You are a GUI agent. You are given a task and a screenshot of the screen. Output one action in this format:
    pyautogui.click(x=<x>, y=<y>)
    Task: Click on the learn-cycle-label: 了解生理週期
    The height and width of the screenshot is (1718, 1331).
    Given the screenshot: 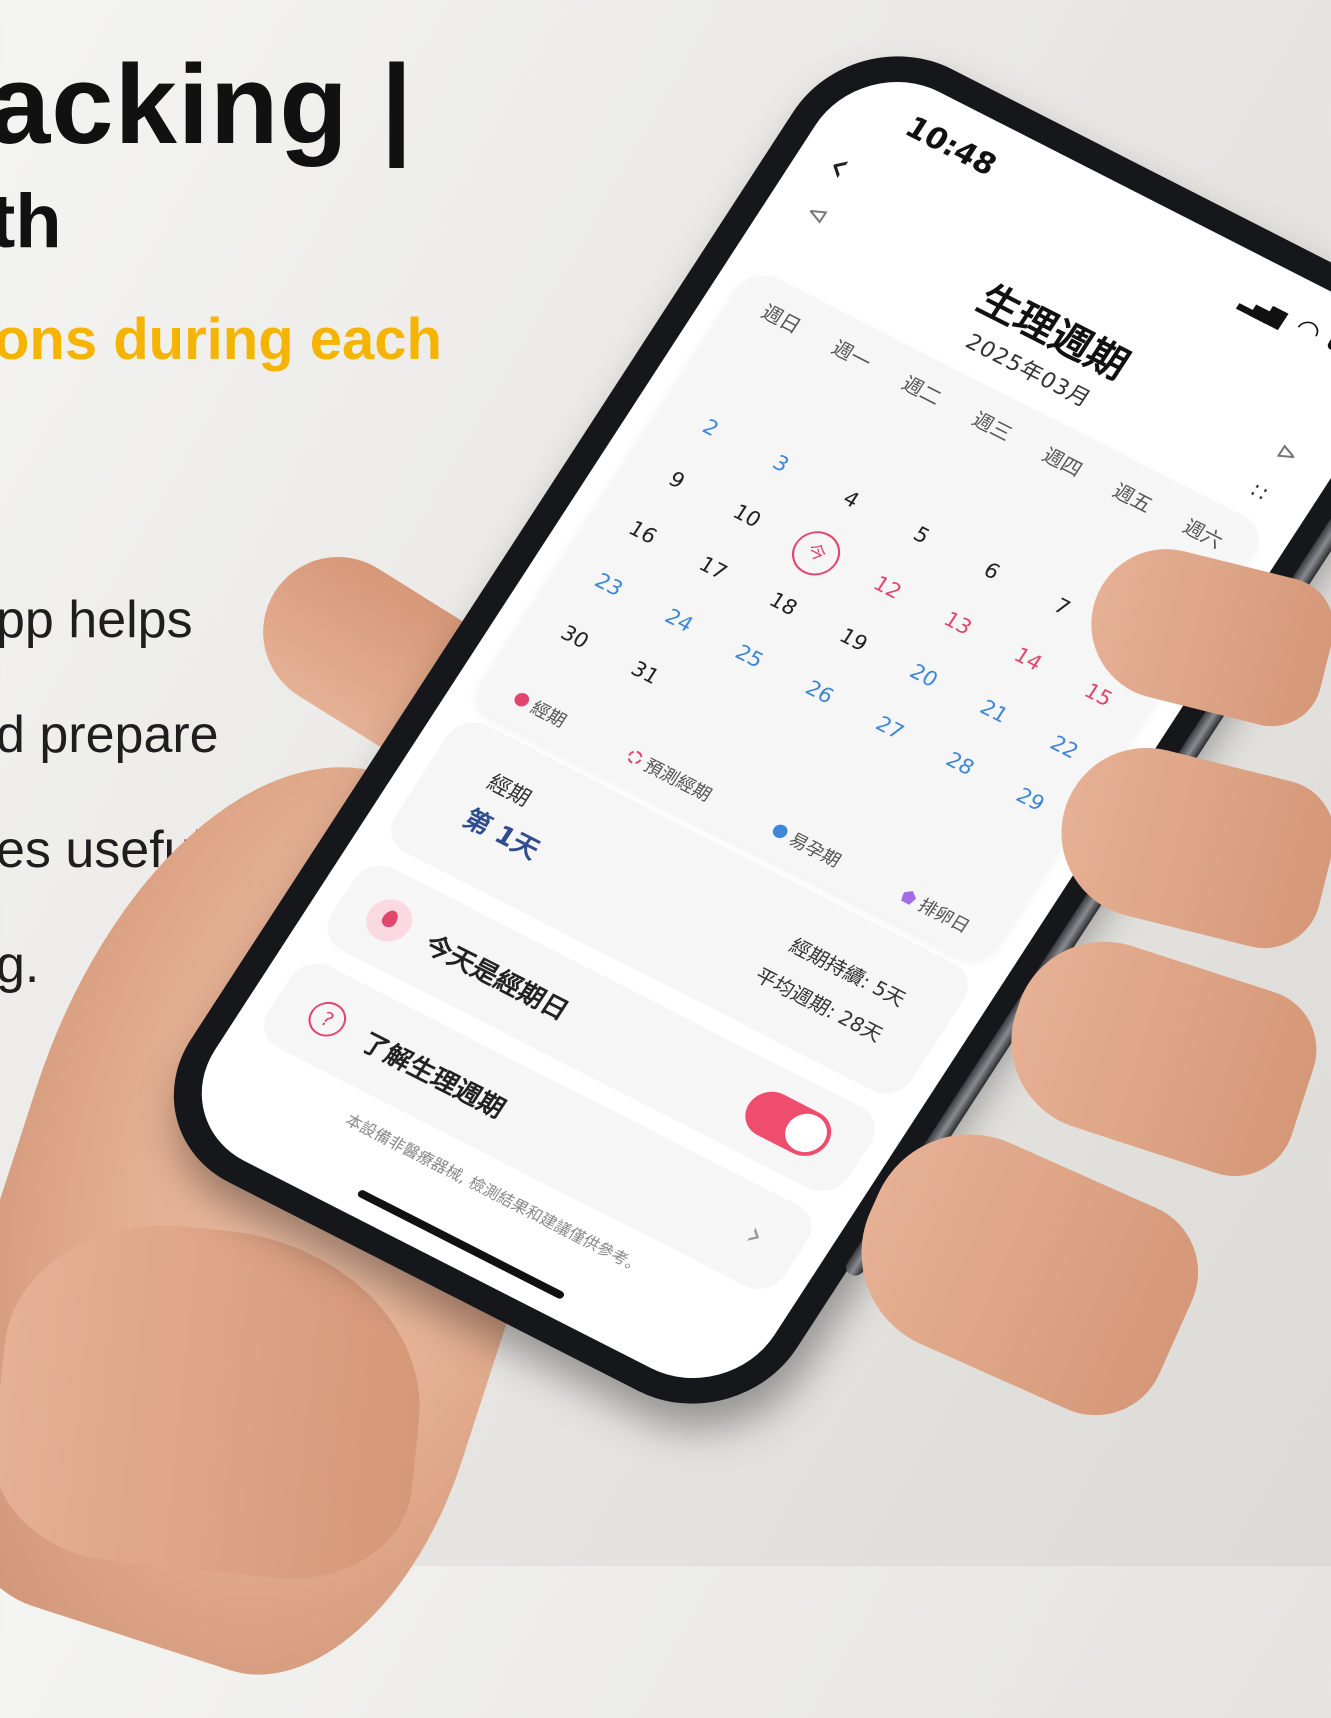 What is the action you would take?
    pyautogui.click(x=432, y=1076)
    